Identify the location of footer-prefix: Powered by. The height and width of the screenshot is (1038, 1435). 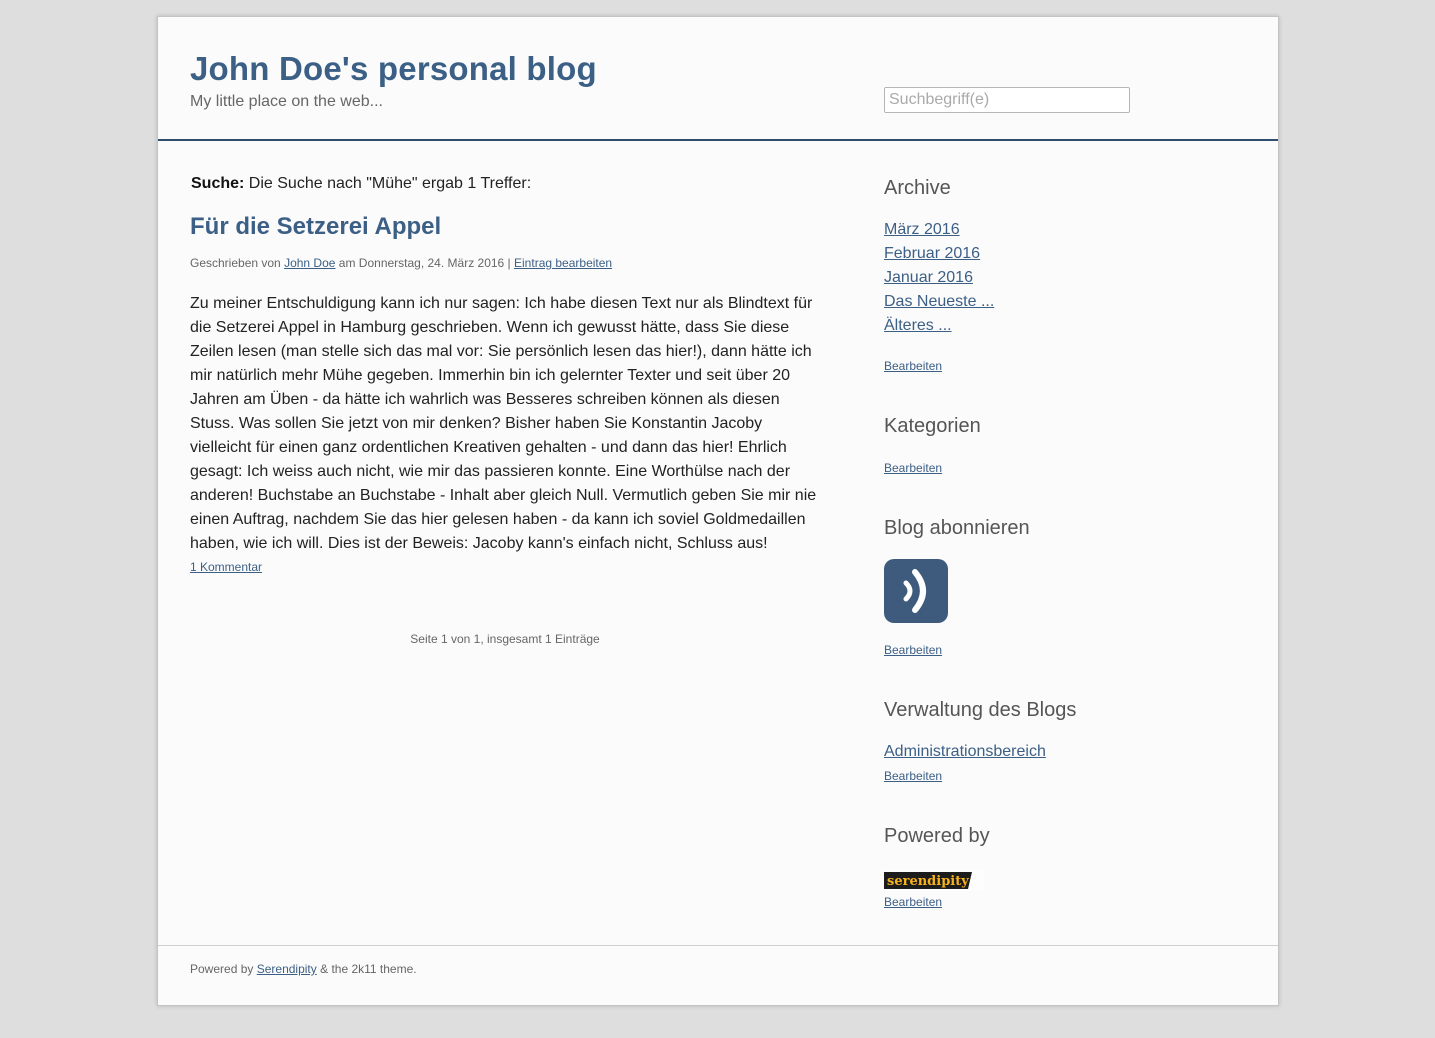
(222, 969).